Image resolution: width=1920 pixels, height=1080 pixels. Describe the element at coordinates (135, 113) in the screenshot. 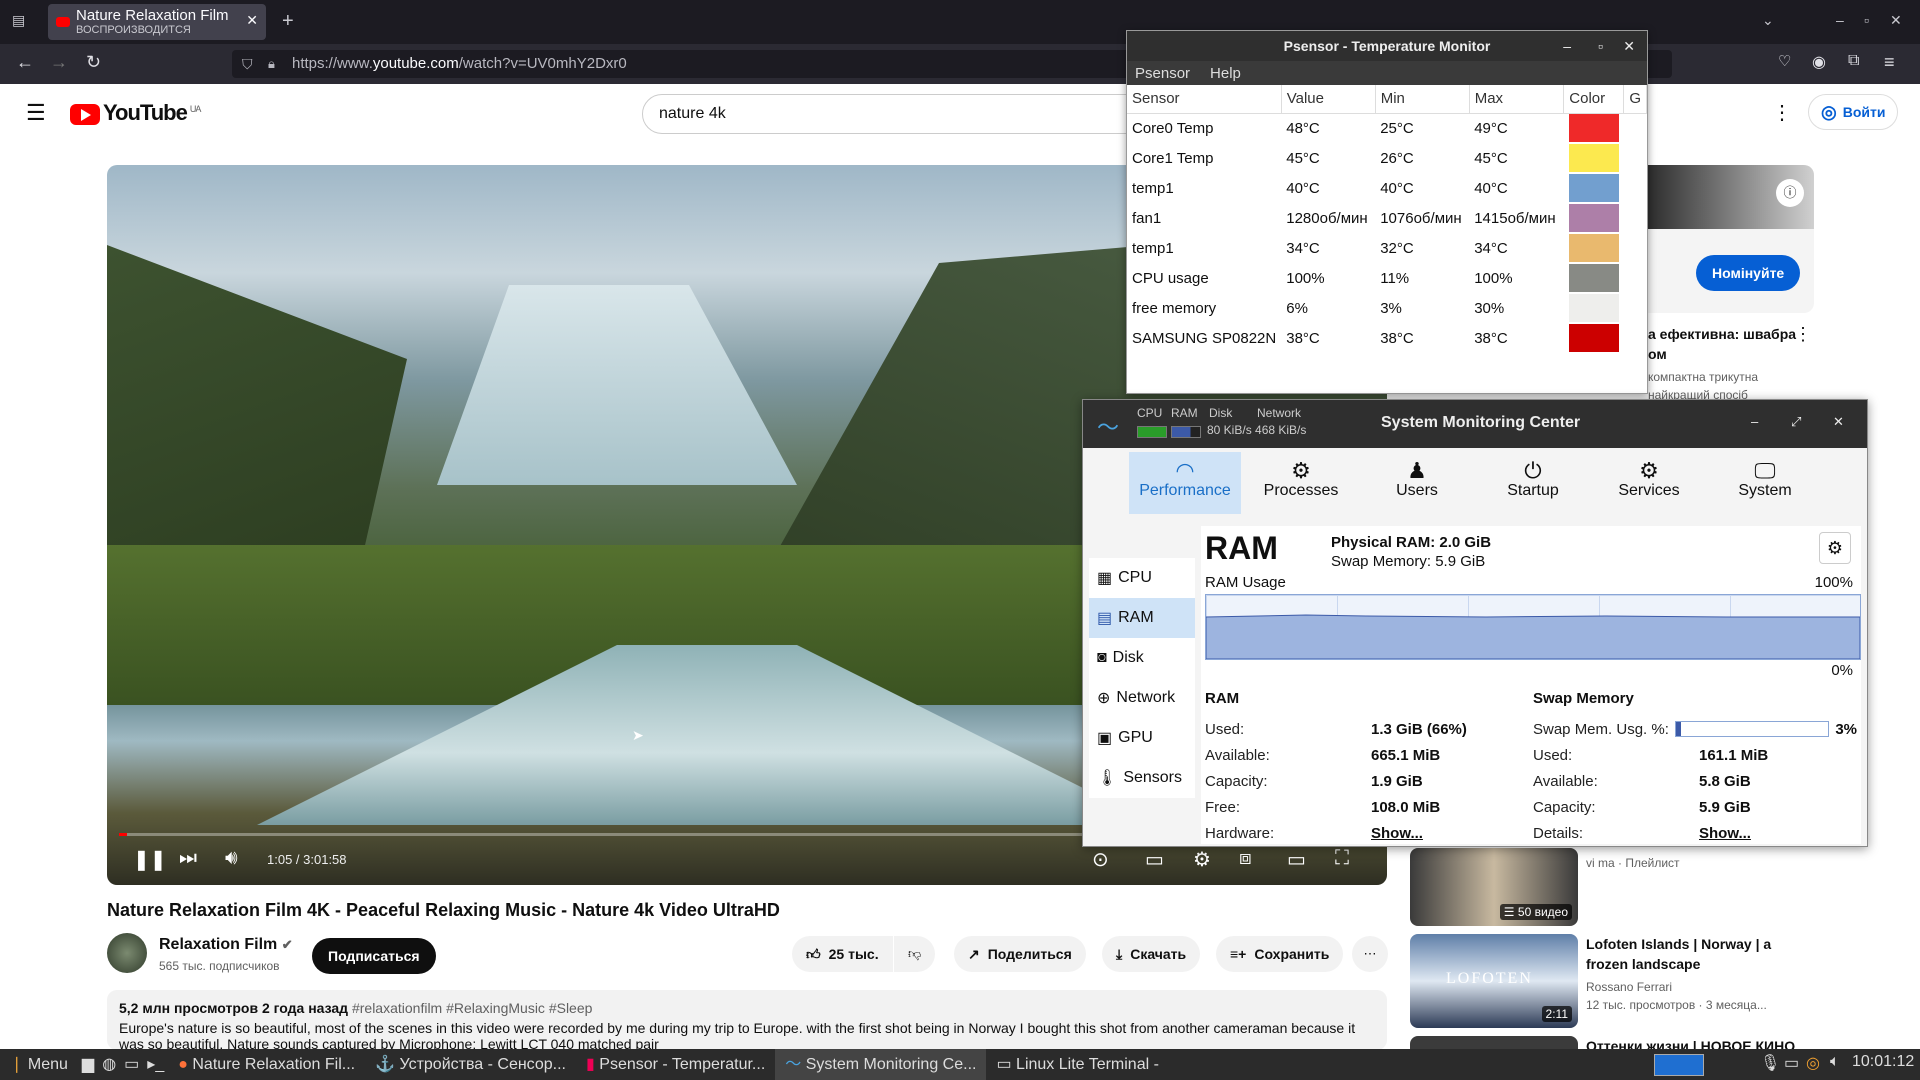

I see `youtube-logo: YouTube UA` at that location.